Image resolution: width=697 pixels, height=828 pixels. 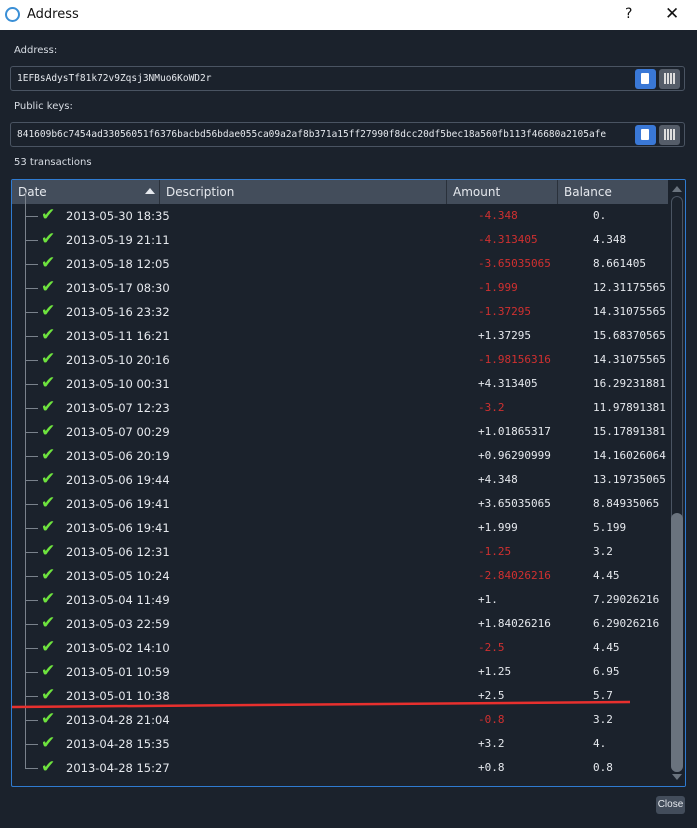 What do you see at coordinates (670, 805) in the screenshot?
I see `close-button: Close` at bounding box center [670, 805].